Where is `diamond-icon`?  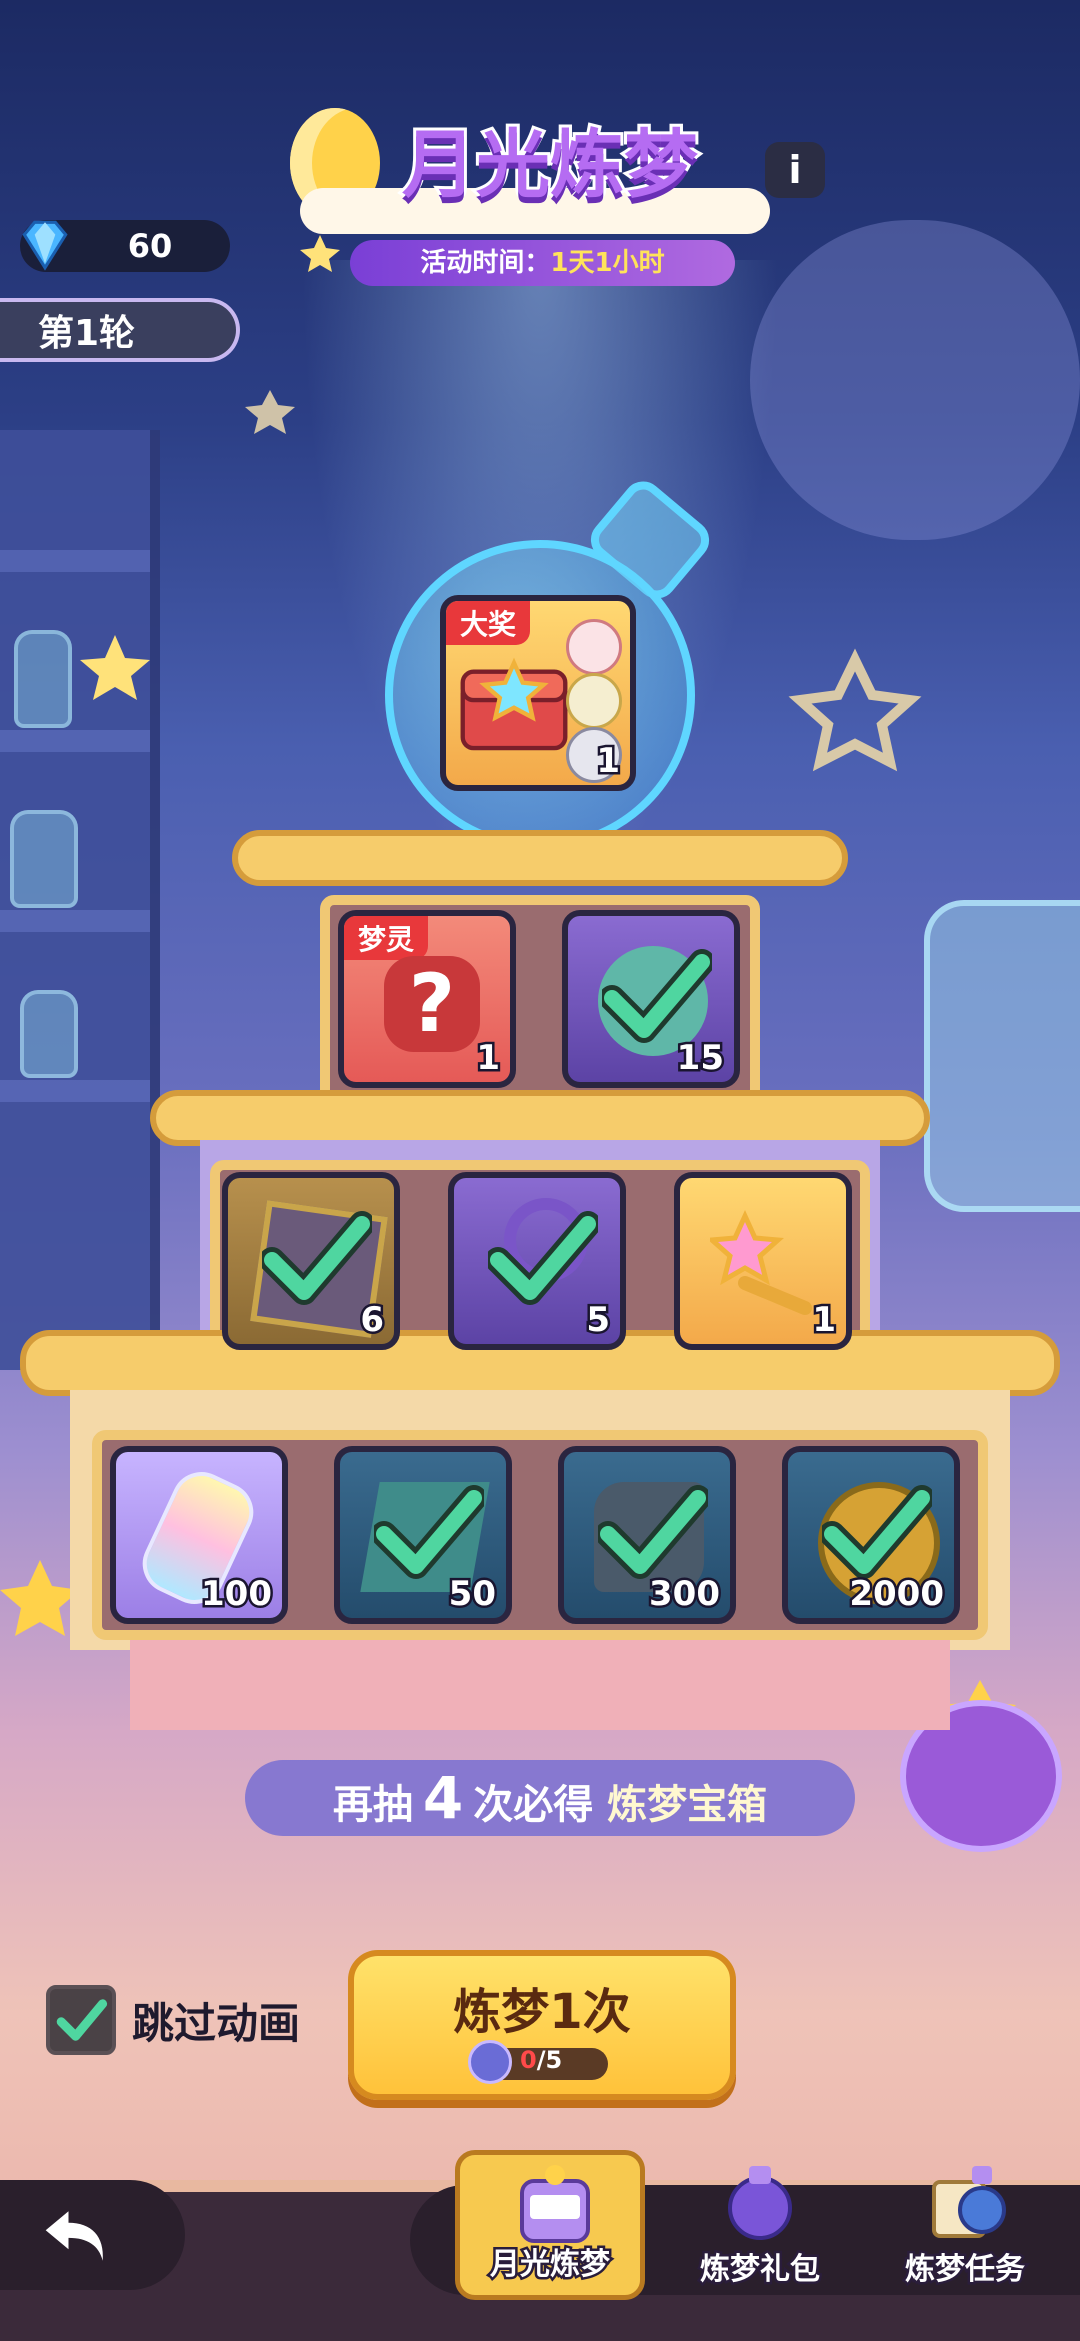
diamond-icon is located at coordinates (45, 245).